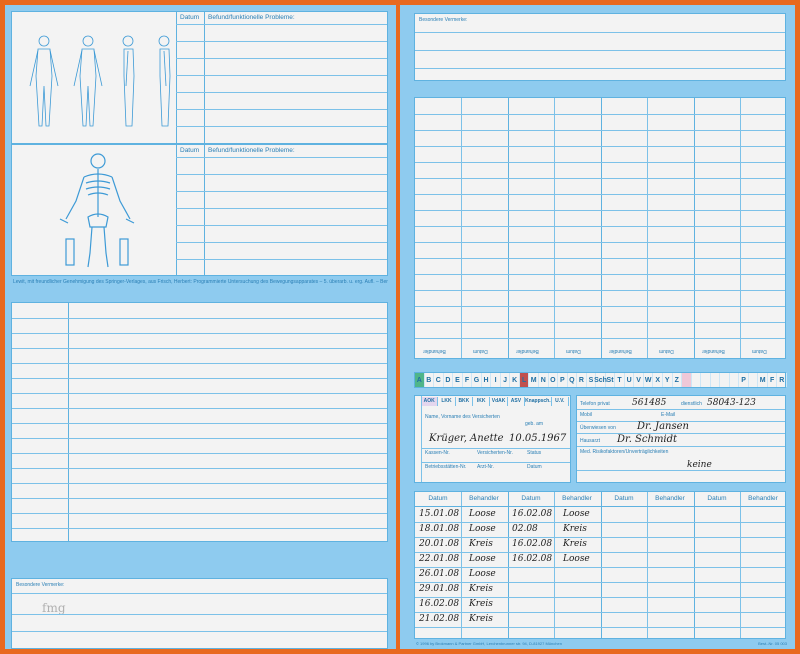 The height and width of the screenshot is (654, 800). What do you see at coordinates (544, 380) in the screenshot?
I see `index-tab-N: N` at bounding box center [544, 380].